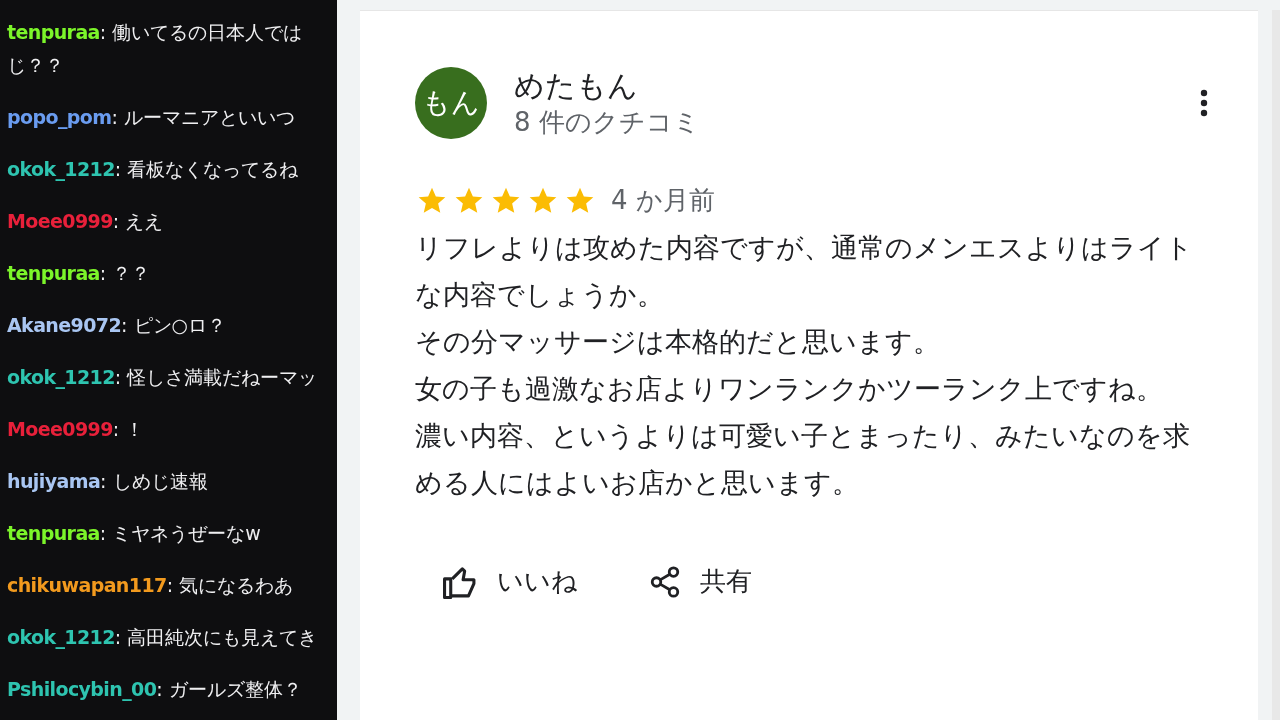  Describe the element at coordinates (663, 200) in the screenshot. I see `review-time: 4 か月前` at that location.